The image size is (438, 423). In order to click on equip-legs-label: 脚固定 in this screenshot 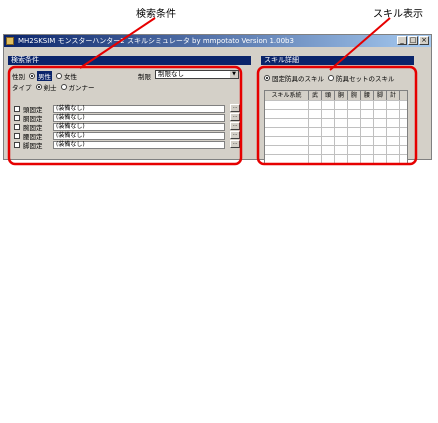, I will do `click(33, 145)`.